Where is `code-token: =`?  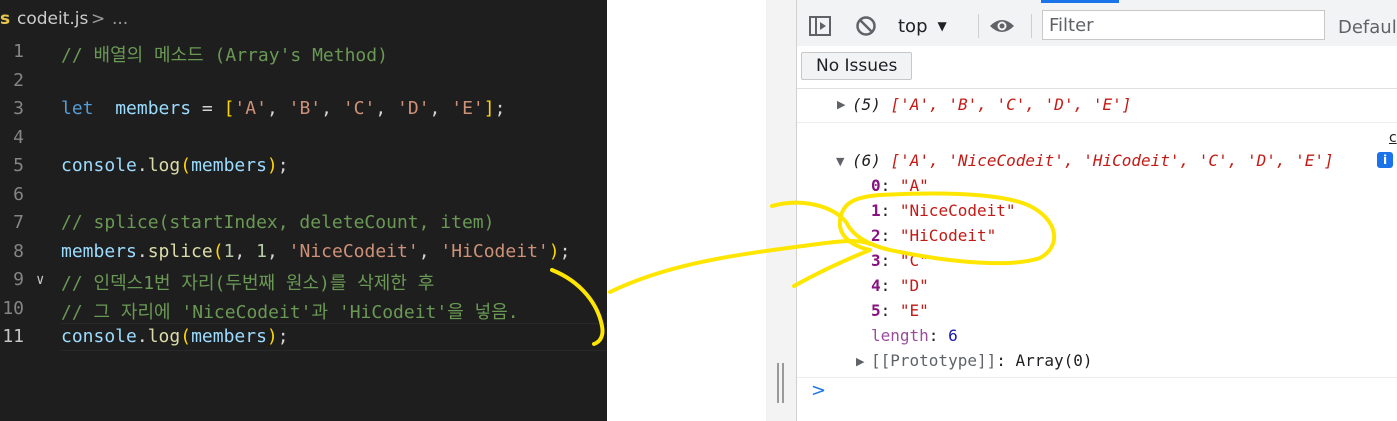
code-token: = is located at coordinates (207, 108).